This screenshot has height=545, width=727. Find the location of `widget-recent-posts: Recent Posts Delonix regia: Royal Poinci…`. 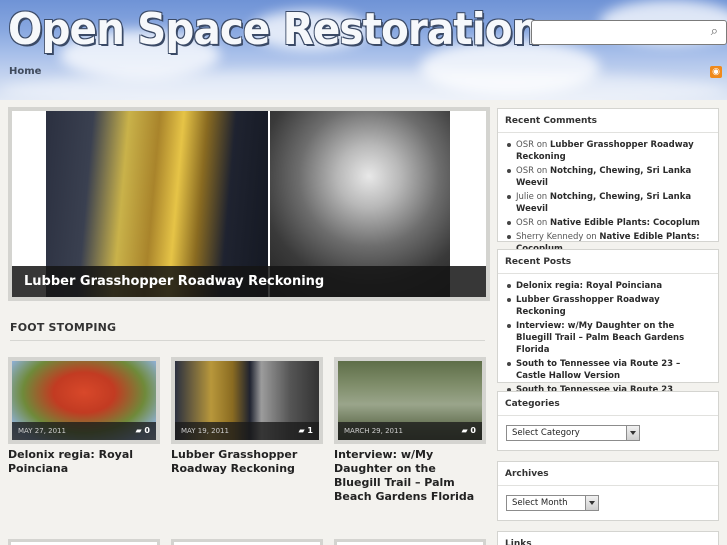

widget-recent-posts: Recent Posts Delonix regia: Royal Poinci… is located at coordinates (608, 322).